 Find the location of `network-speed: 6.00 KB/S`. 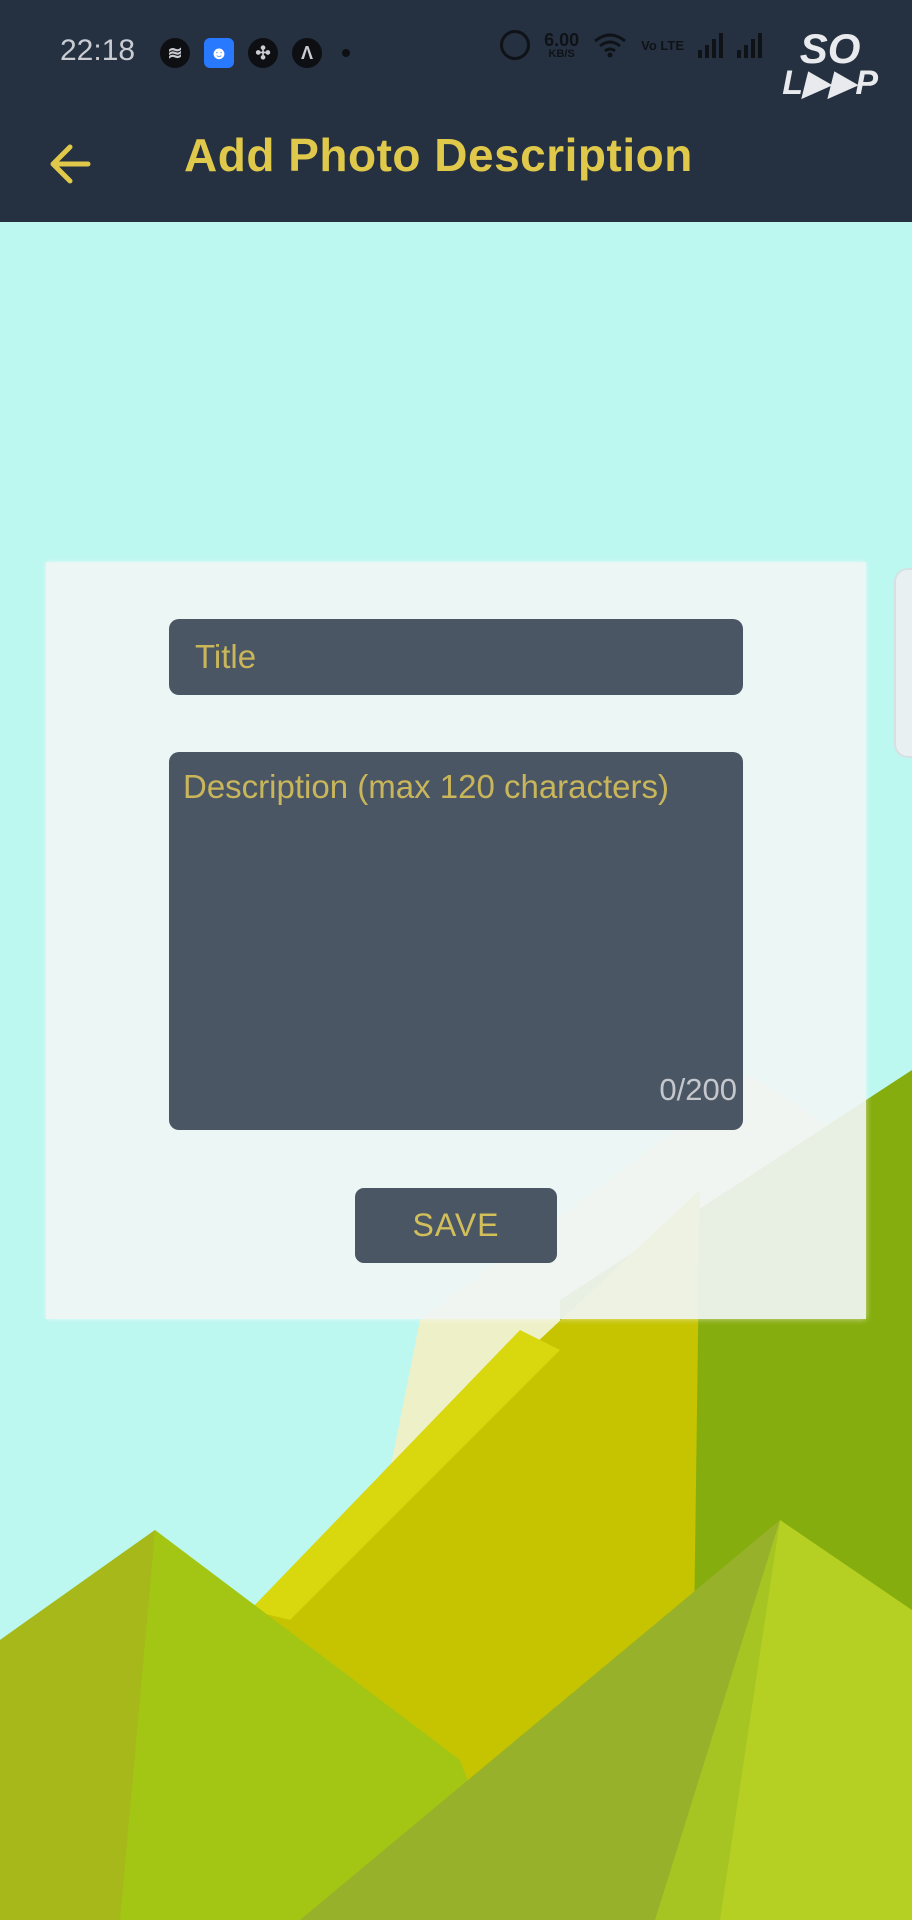

network-speed: 6.00 KB/S is located at coordinates (561, 45).